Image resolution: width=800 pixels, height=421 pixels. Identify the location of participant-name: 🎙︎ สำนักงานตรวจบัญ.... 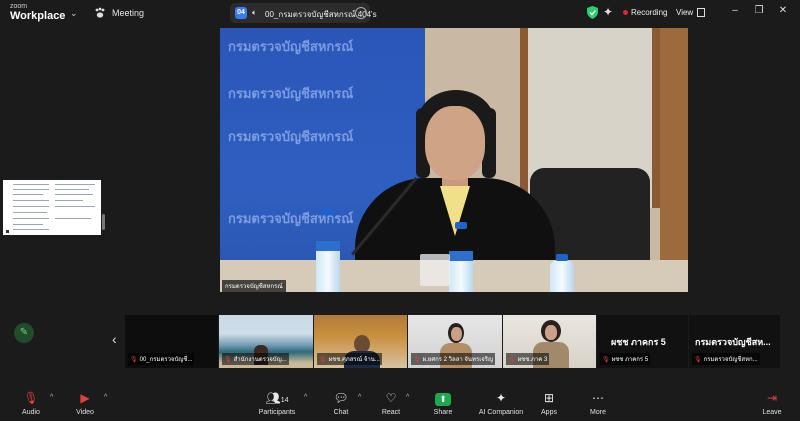
(255, 359).